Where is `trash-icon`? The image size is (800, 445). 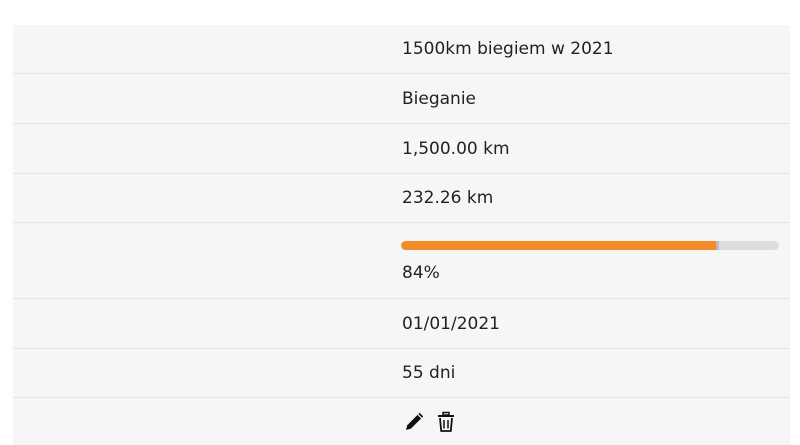 trash-icon is located at coordinates (446, 421).